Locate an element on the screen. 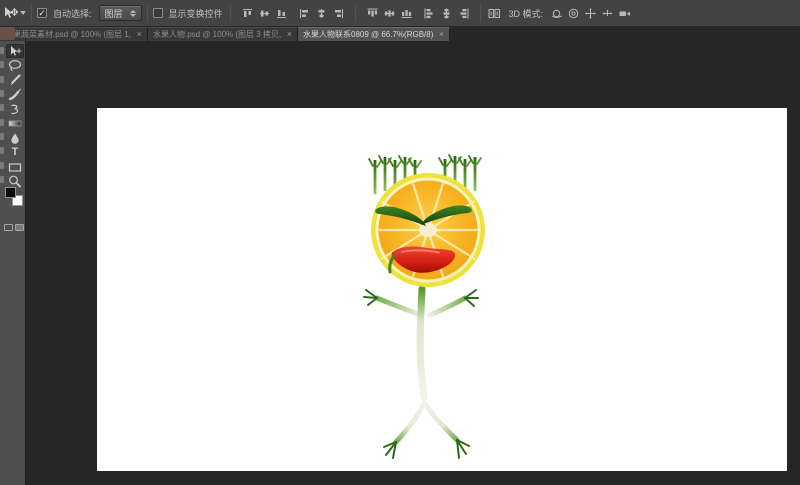  distribute-hcenter-button is located at coordinates (446, 13).